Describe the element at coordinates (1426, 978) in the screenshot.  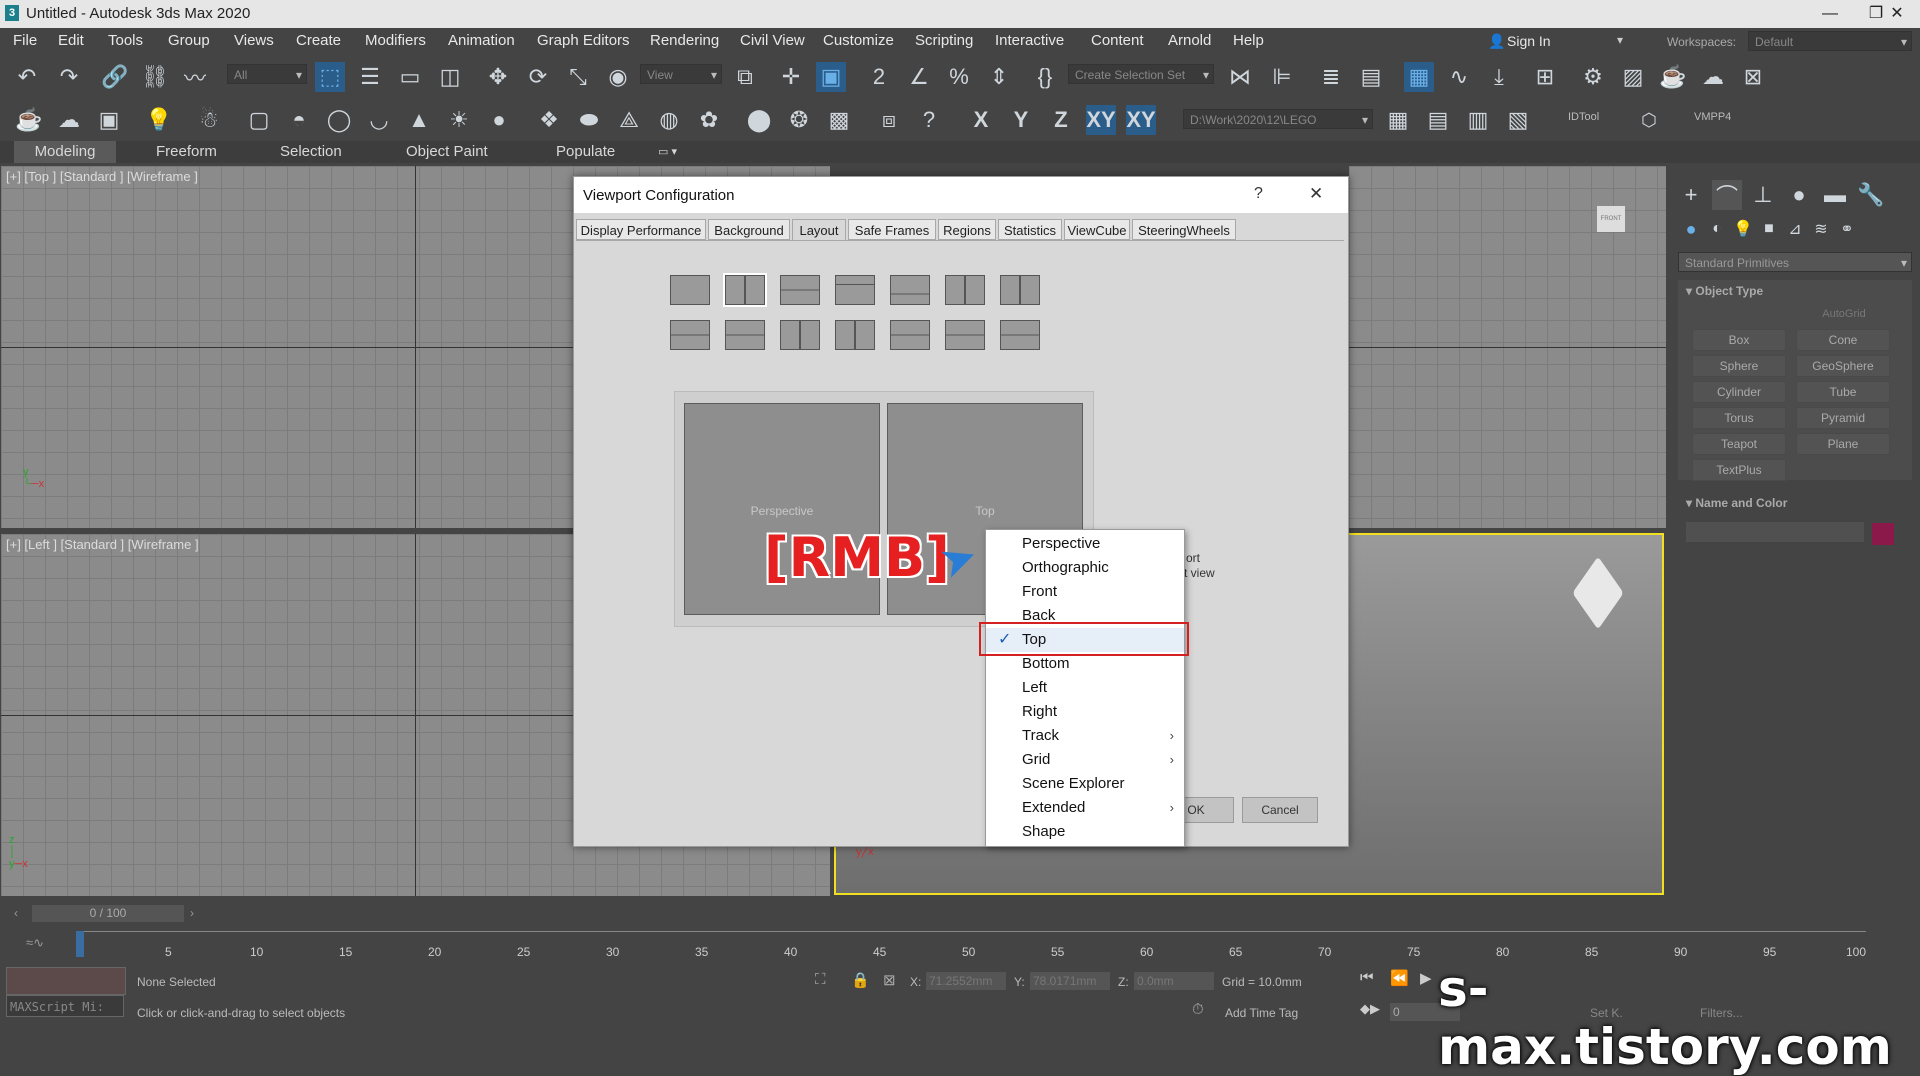
I see `play-icon: ▶` at that location.